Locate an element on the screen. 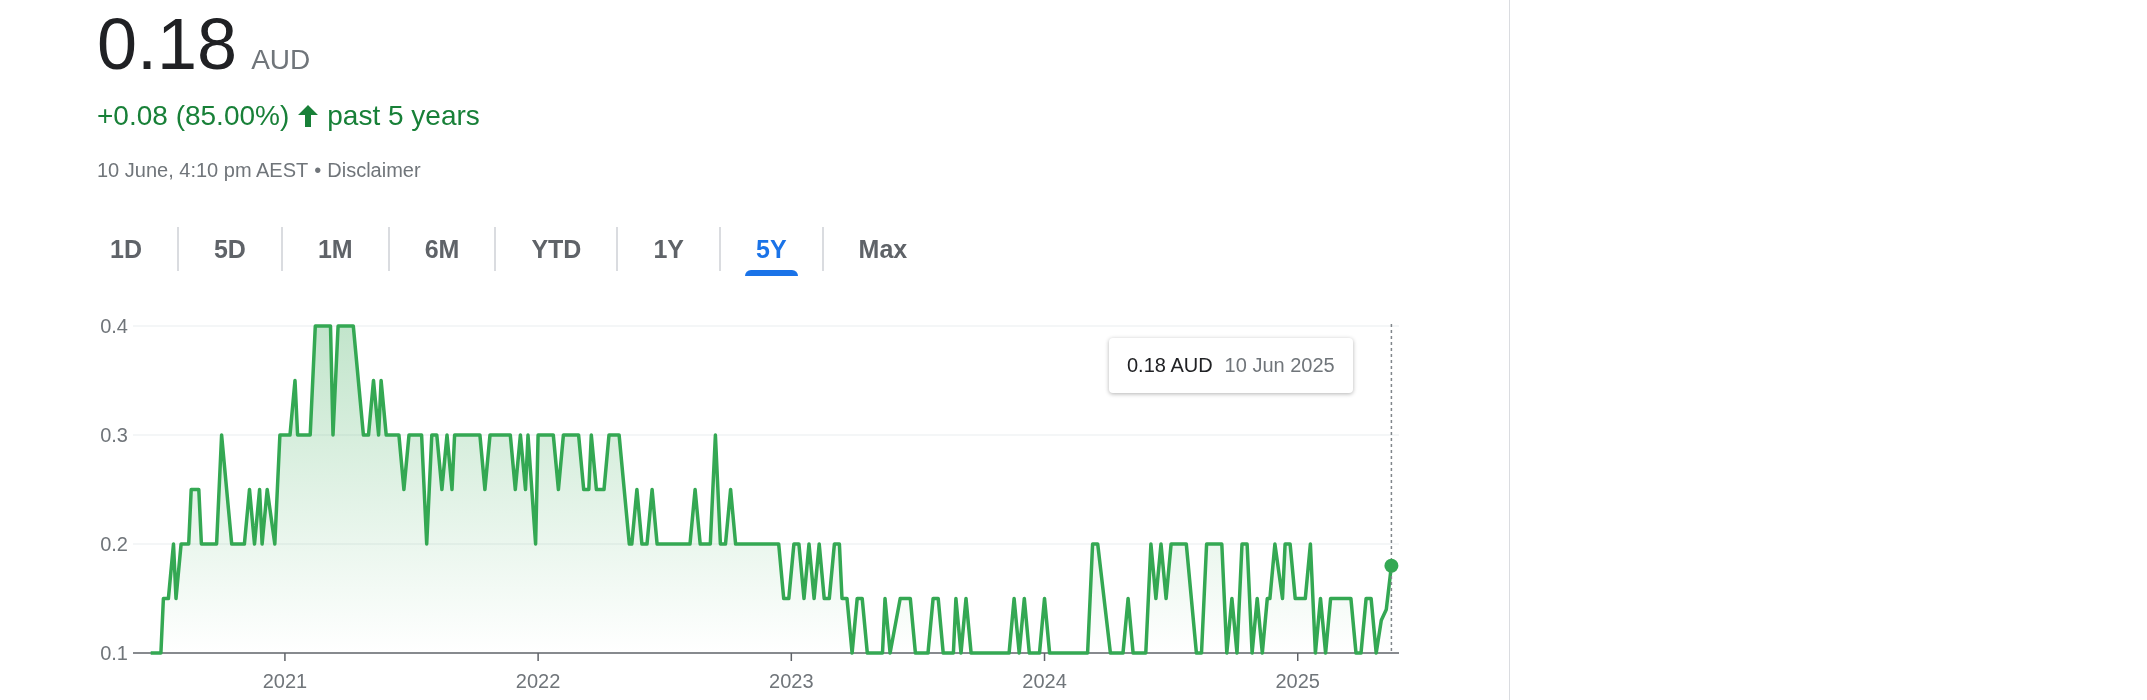  y-axis-label: 0.3 is located at coordinates (114, 435).